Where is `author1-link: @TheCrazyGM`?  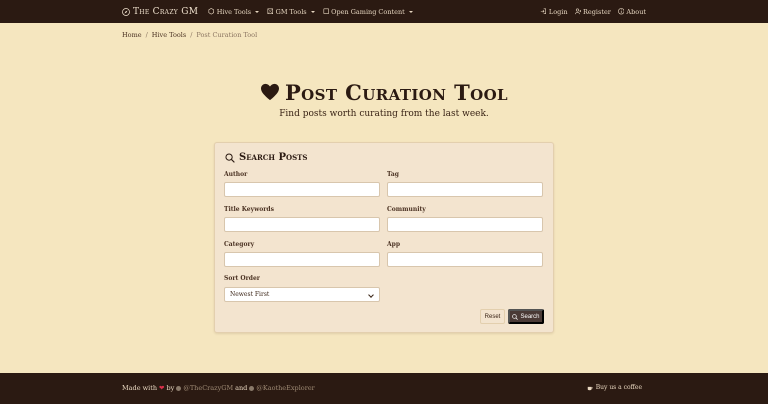 author1-link: @TheCrazyGM is located at coordinates (204, 388).